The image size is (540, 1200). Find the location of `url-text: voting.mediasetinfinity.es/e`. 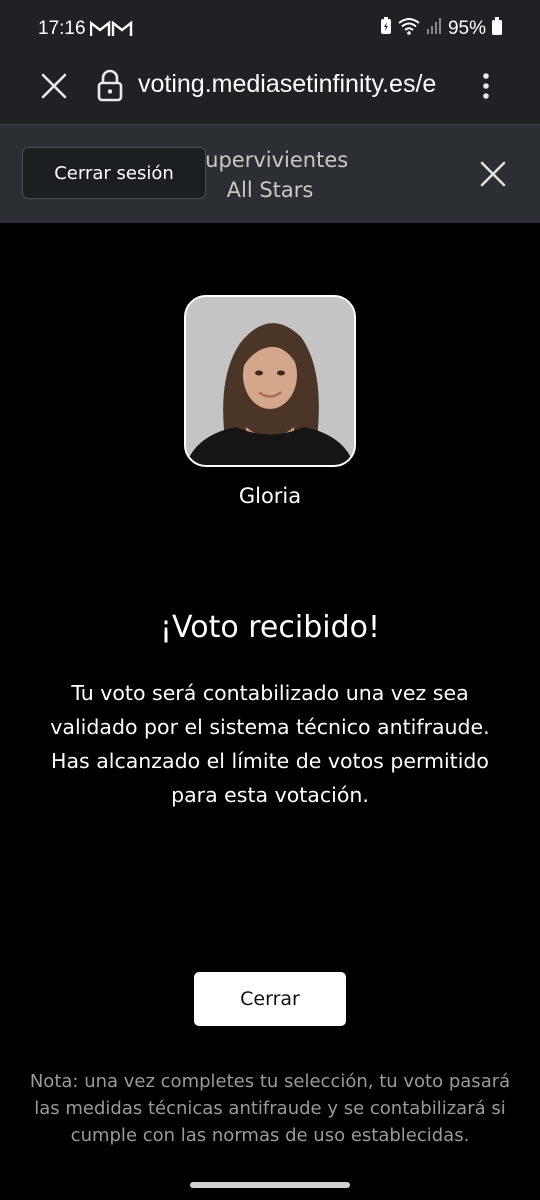

url-text: voting.mediasetinfinity.es/e is located at coordinates (293, 87).